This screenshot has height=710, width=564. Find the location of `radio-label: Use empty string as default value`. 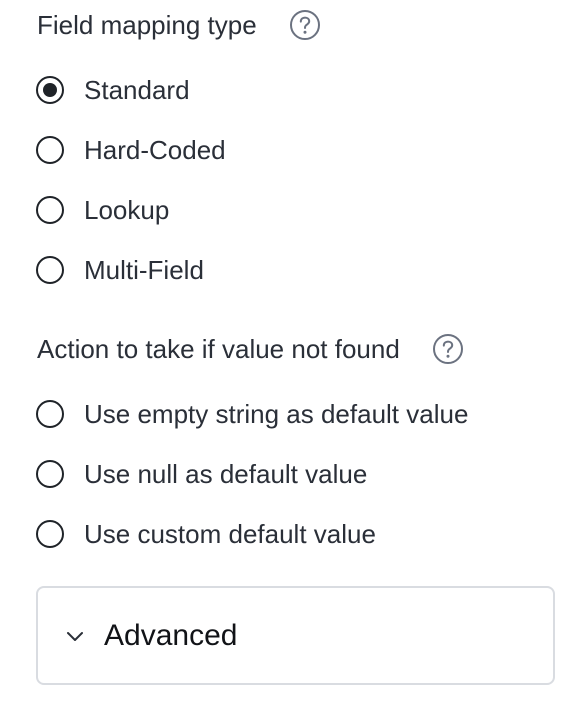

radio-label: Use empty string as default value is located at coordinates (276, 414).